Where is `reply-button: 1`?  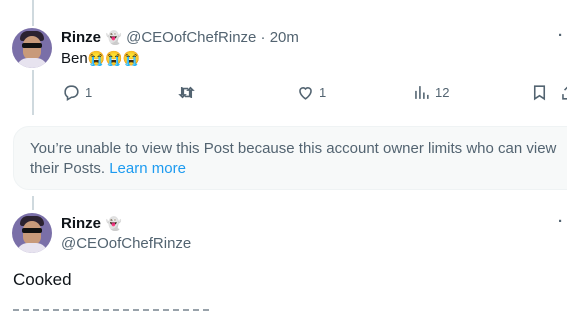
reply-button: 1 is located at coordinates (77, 92).